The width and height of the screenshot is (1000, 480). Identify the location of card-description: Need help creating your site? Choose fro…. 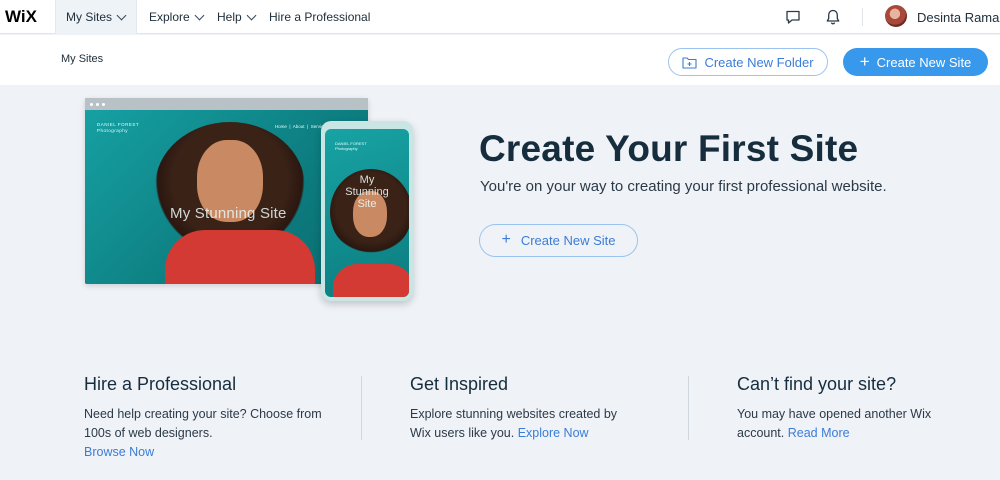
(203, 423).